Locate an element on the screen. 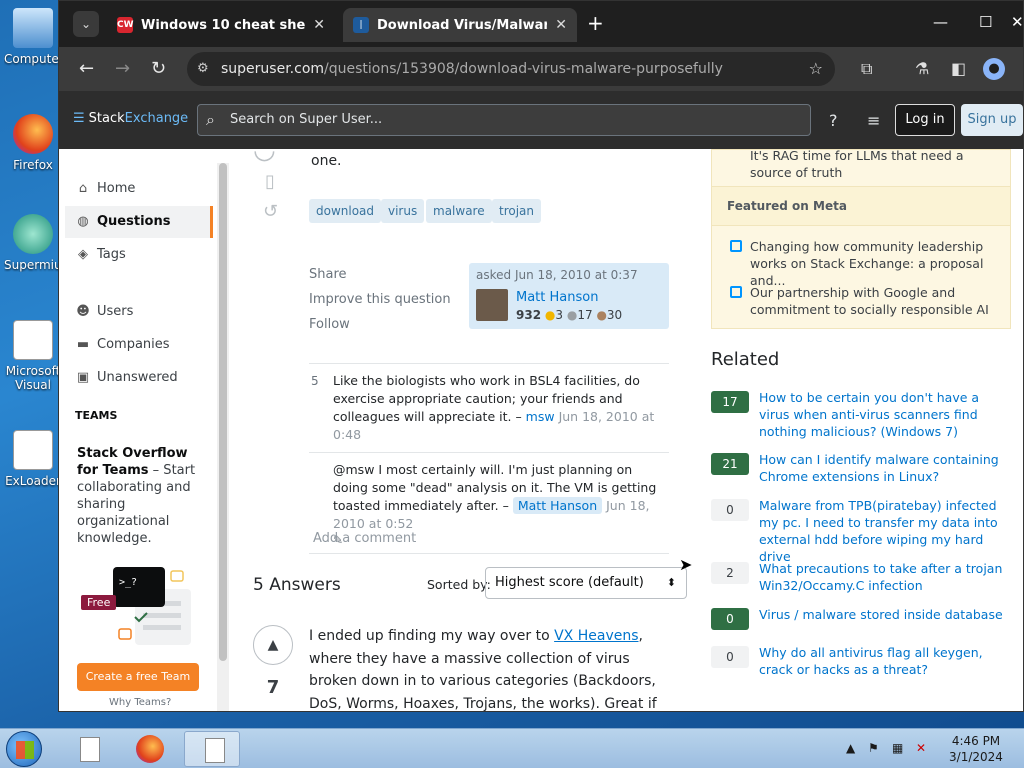 The width and height of the screenshot is (1024, 768). sidebar-item-unanswered: ▣ Unanswered is located at coordinates (139, 378).